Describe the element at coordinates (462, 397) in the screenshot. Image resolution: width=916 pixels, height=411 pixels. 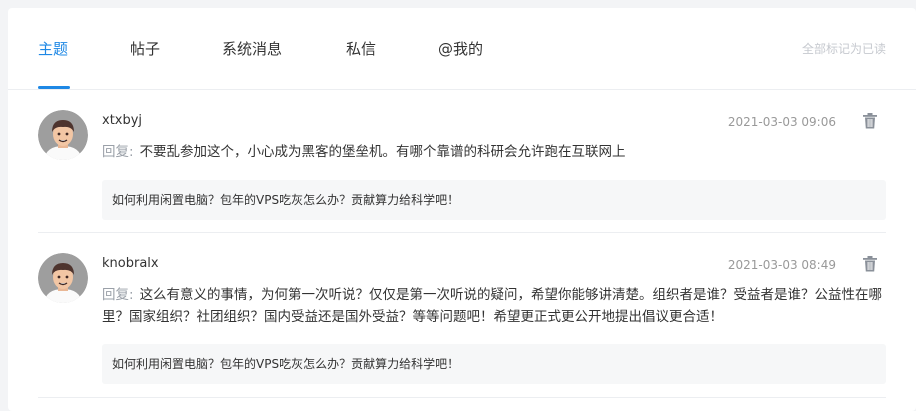
I see `divider` at that location.